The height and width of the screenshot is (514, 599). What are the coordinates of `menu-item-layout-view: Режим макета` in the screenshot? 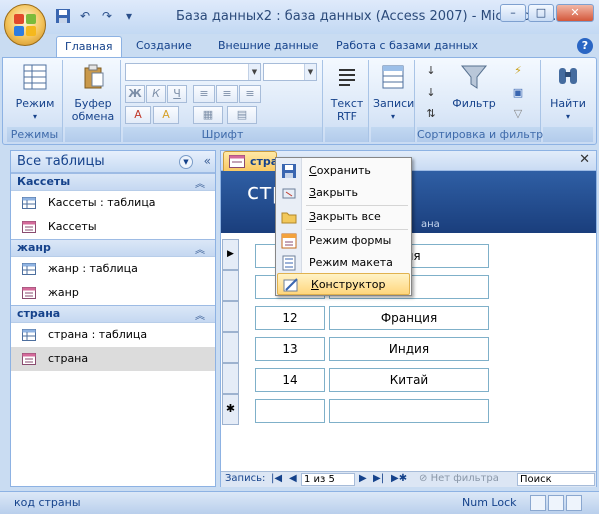 It's located at (343, 263).